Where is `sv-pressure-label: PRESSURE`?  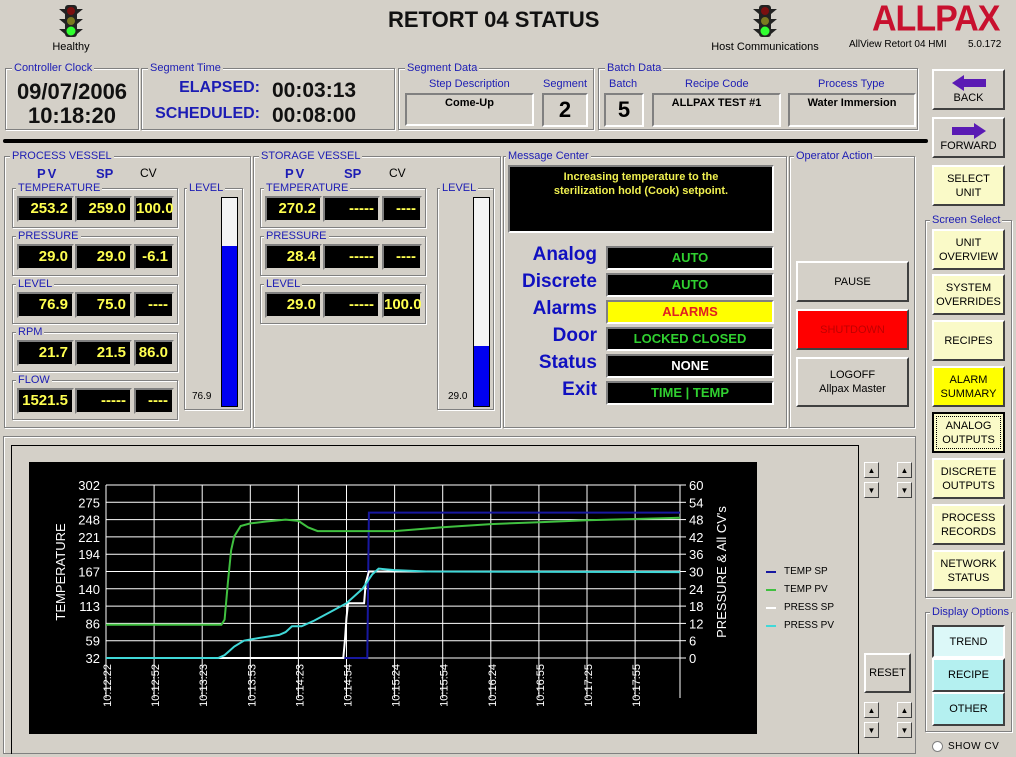 sv-pressure-label: PRESSURE is located at coordinates (296, 236).